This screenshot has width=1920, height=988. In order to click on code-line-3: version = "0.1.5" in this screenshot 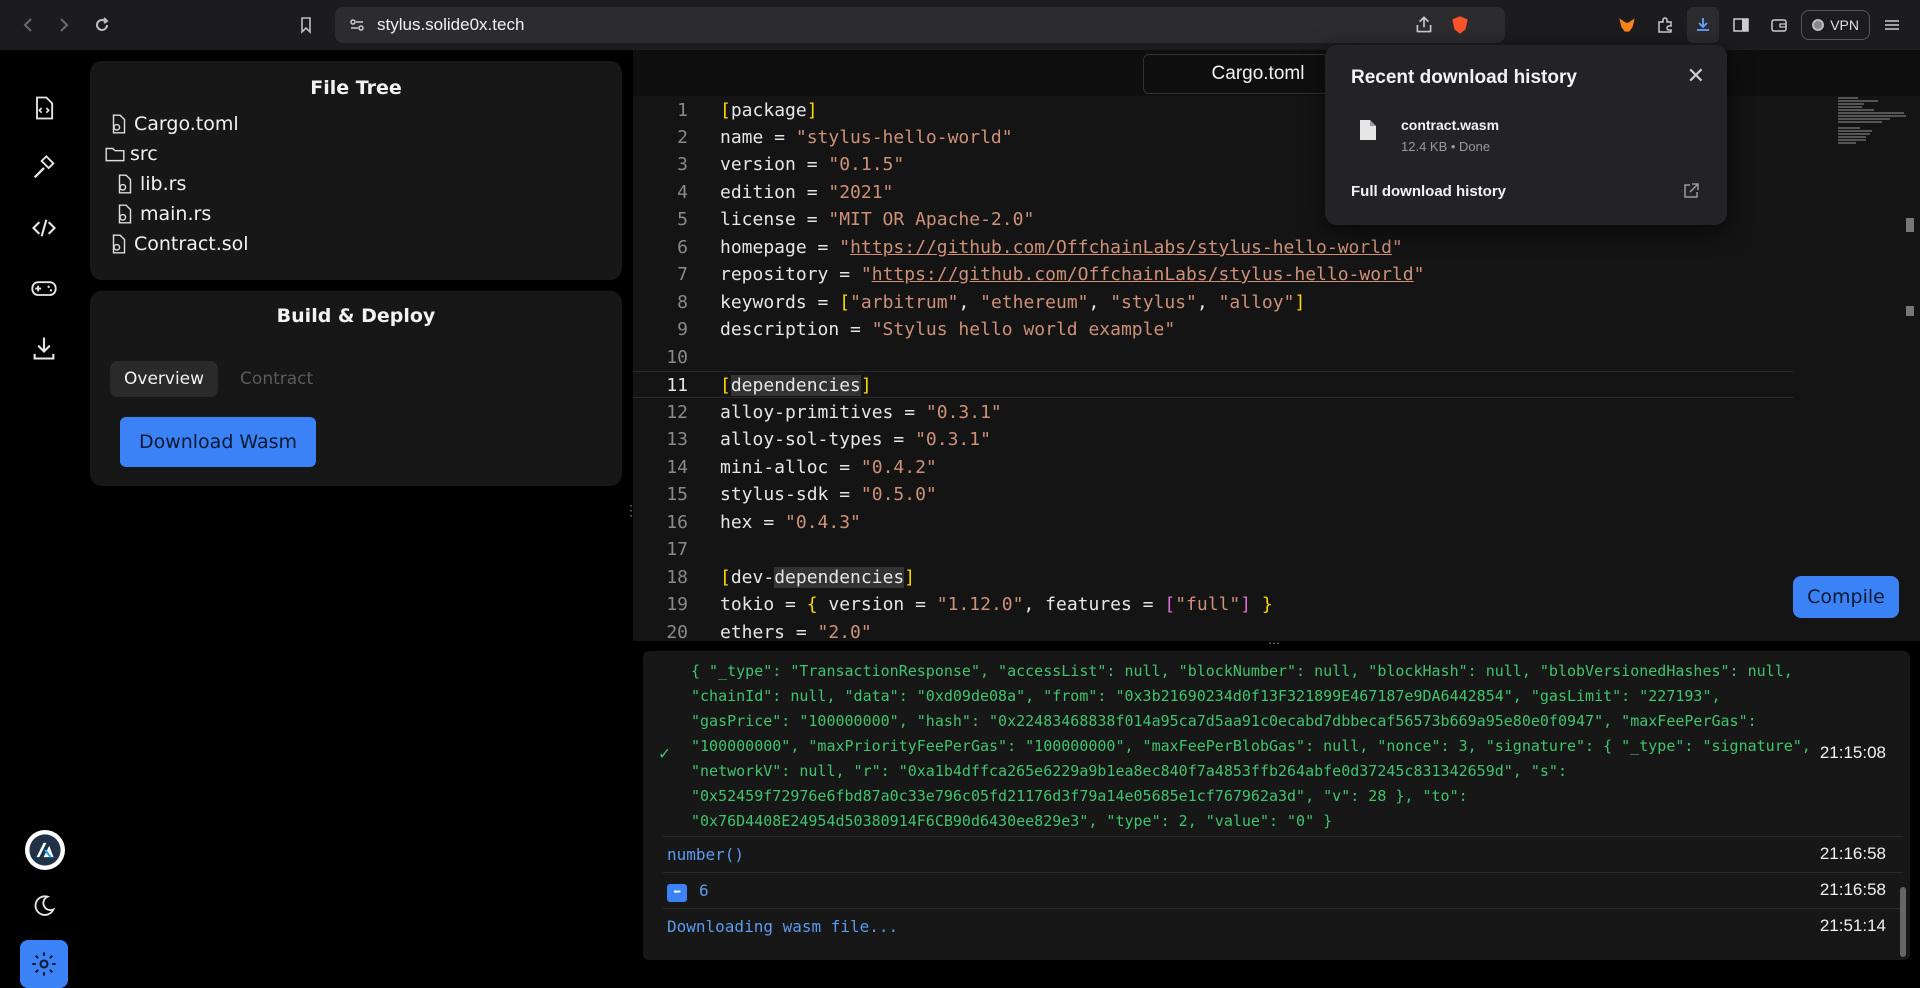, I will do `click(812, 164)`.